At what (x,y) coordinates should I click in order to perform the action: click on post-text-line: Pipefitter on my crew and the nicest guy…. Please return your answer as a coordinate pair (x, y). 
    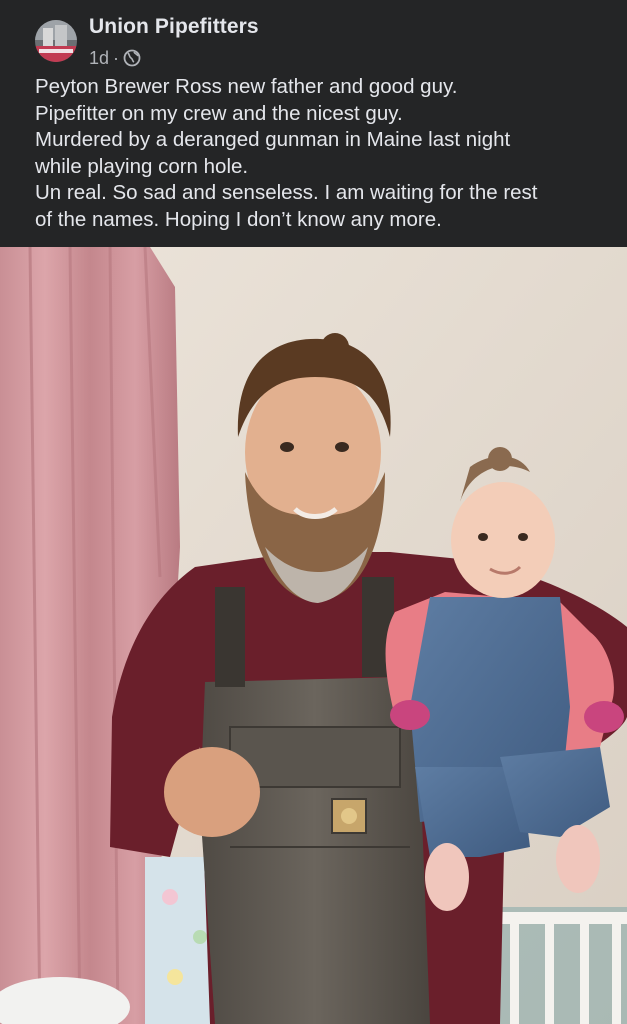
    Looking at the image, I should click on (219, 113).